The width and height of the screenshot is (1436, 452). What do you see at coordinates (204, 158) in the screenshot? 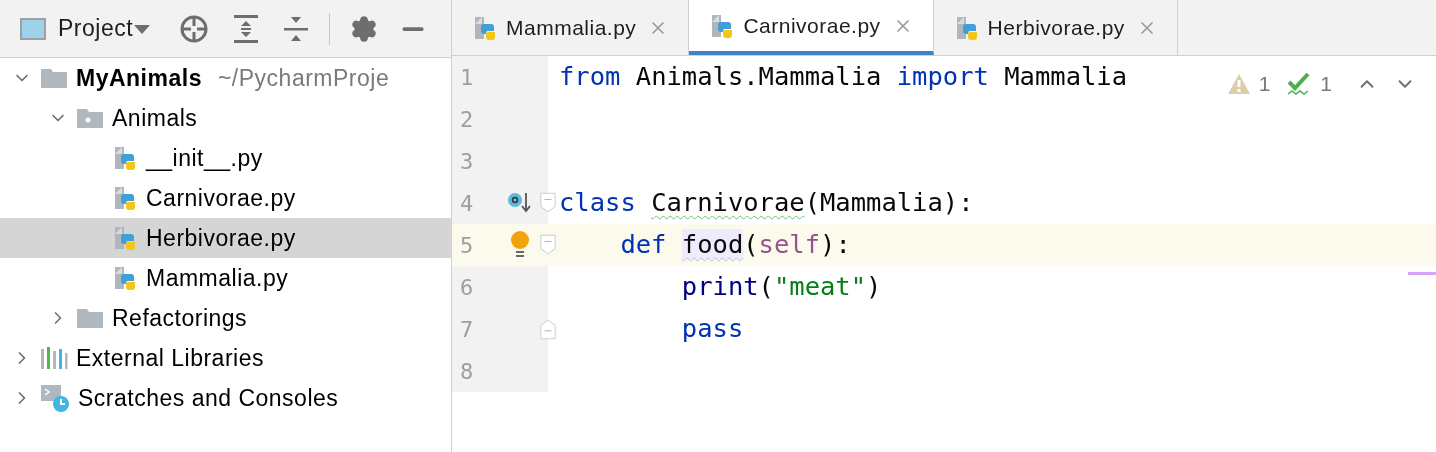
I see `tree-item-label: __init__.py` at bounding box center [204, 158].